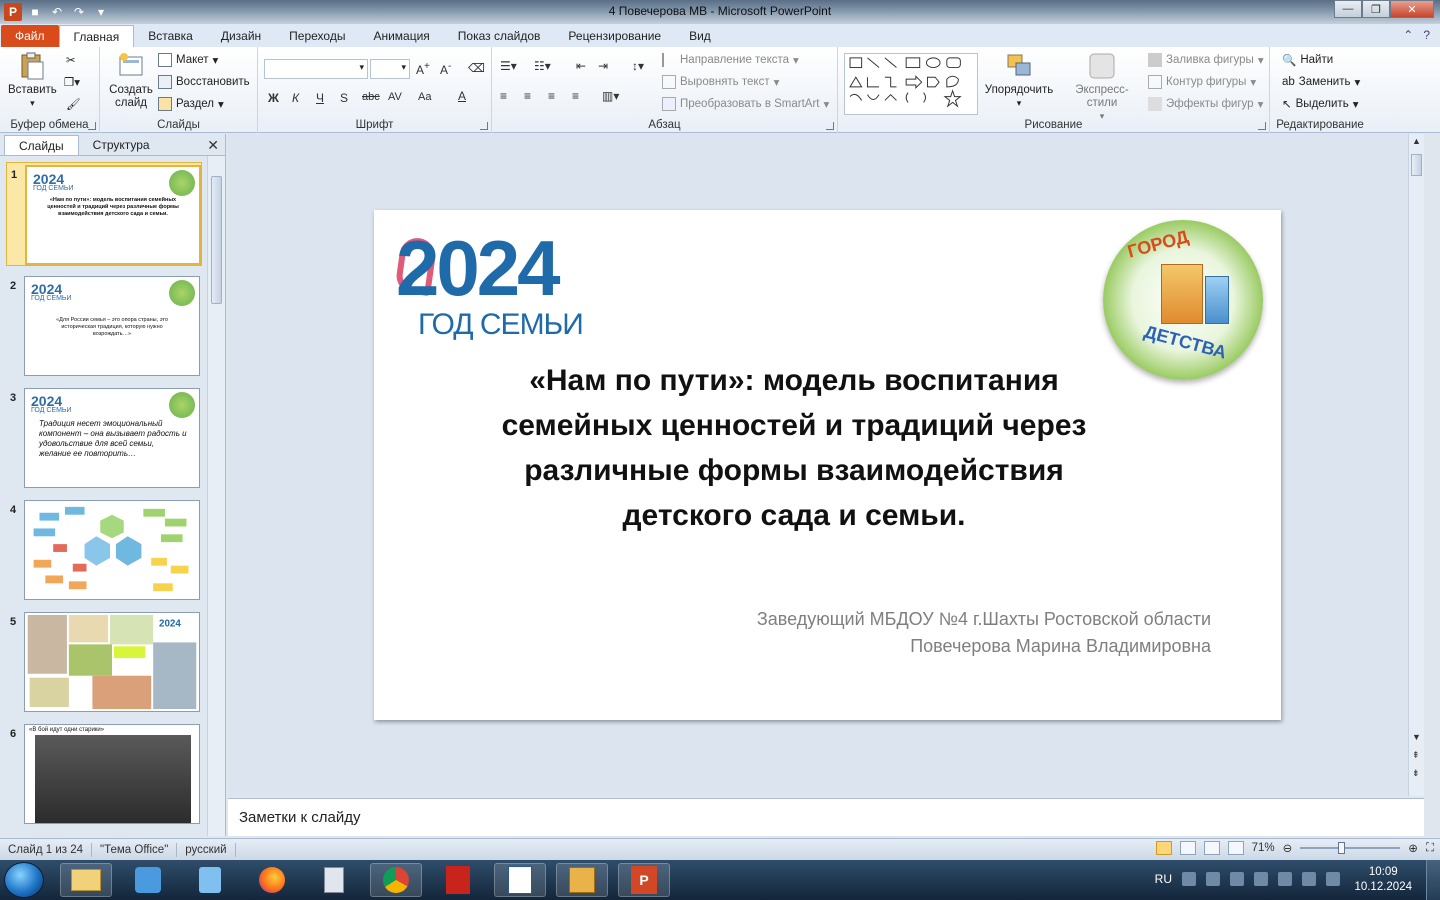 This screenshot has height=900, width=1440. I want to click on acrobat-taskbar-icon, so click(458, 880).